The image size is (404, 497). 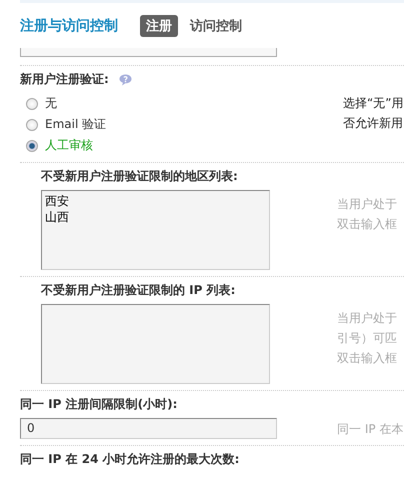 What do you see at coordinates (130, 459) in the screenshot?
I see `field-label: 同一 IP 在 24 小时允许注册的最大次数:` at bounding box center [130, 459].